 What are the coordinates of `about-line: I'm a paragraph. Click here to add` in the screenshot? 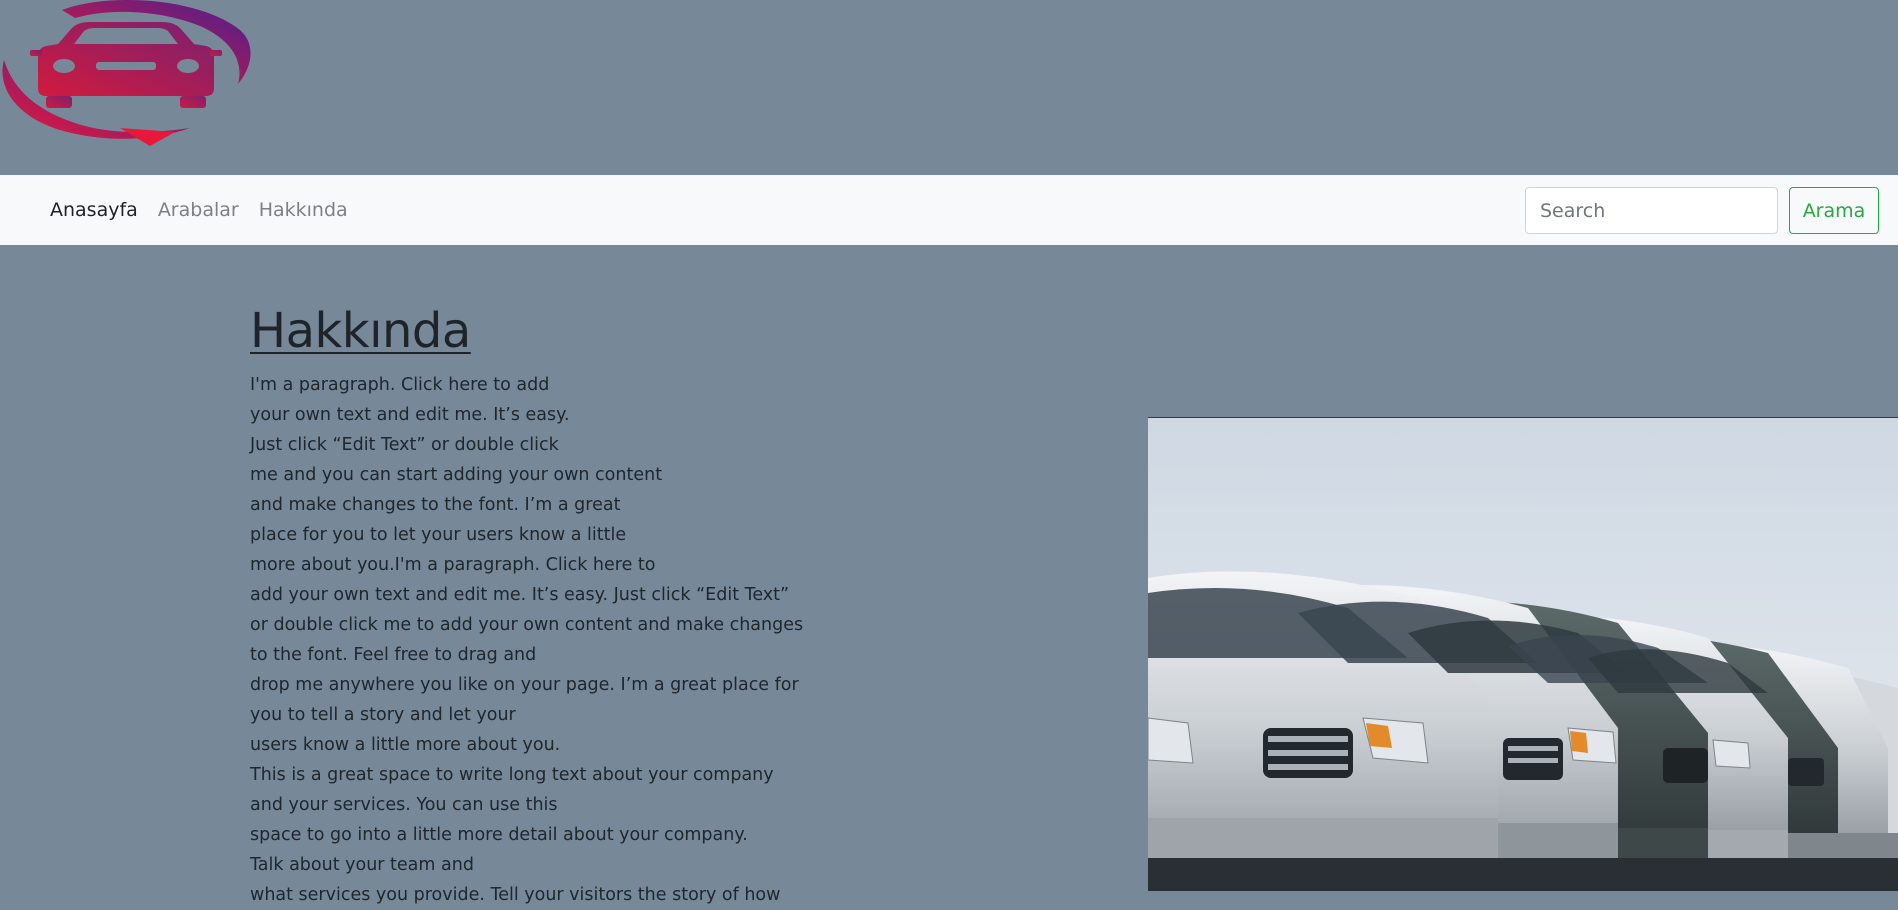 It's located at (400, 385).